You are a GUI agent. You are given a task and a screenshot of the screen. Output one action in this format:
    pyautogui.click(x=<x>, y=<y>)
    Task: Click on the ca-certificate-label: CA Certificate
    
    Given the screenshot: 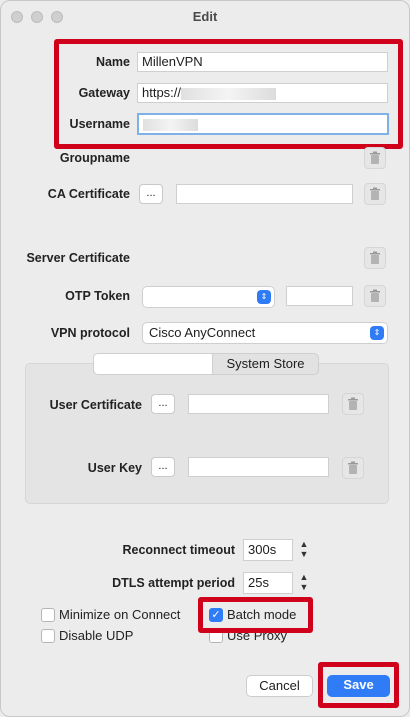 What is the action you would take?
    pyautogui.click(x=88, y=194)
    